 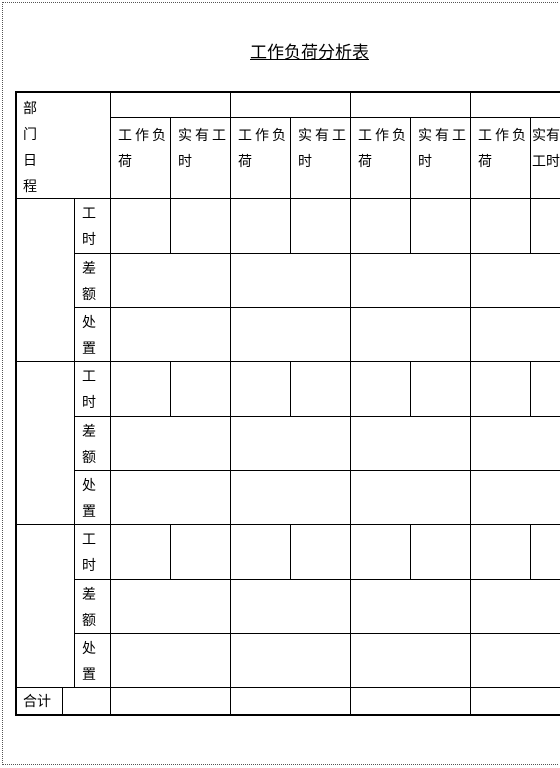 I want to click on total-cell, so click(x=86, y=701).